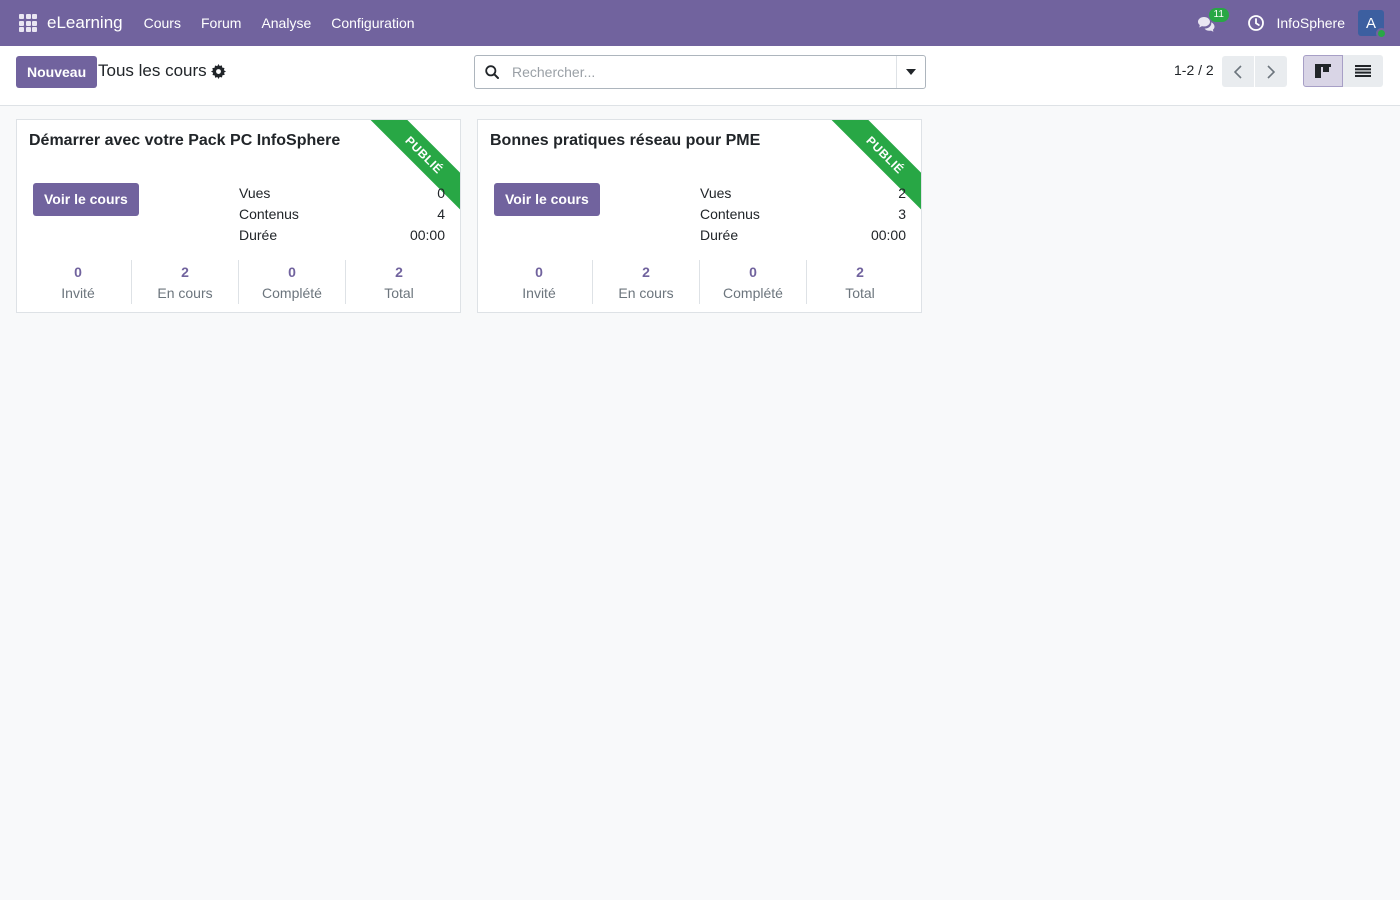 This screenshot has width=1400, height=900. Describe the element at coordinates (441, 214) in the screenshot. I see `stat-value: 4` at that location.